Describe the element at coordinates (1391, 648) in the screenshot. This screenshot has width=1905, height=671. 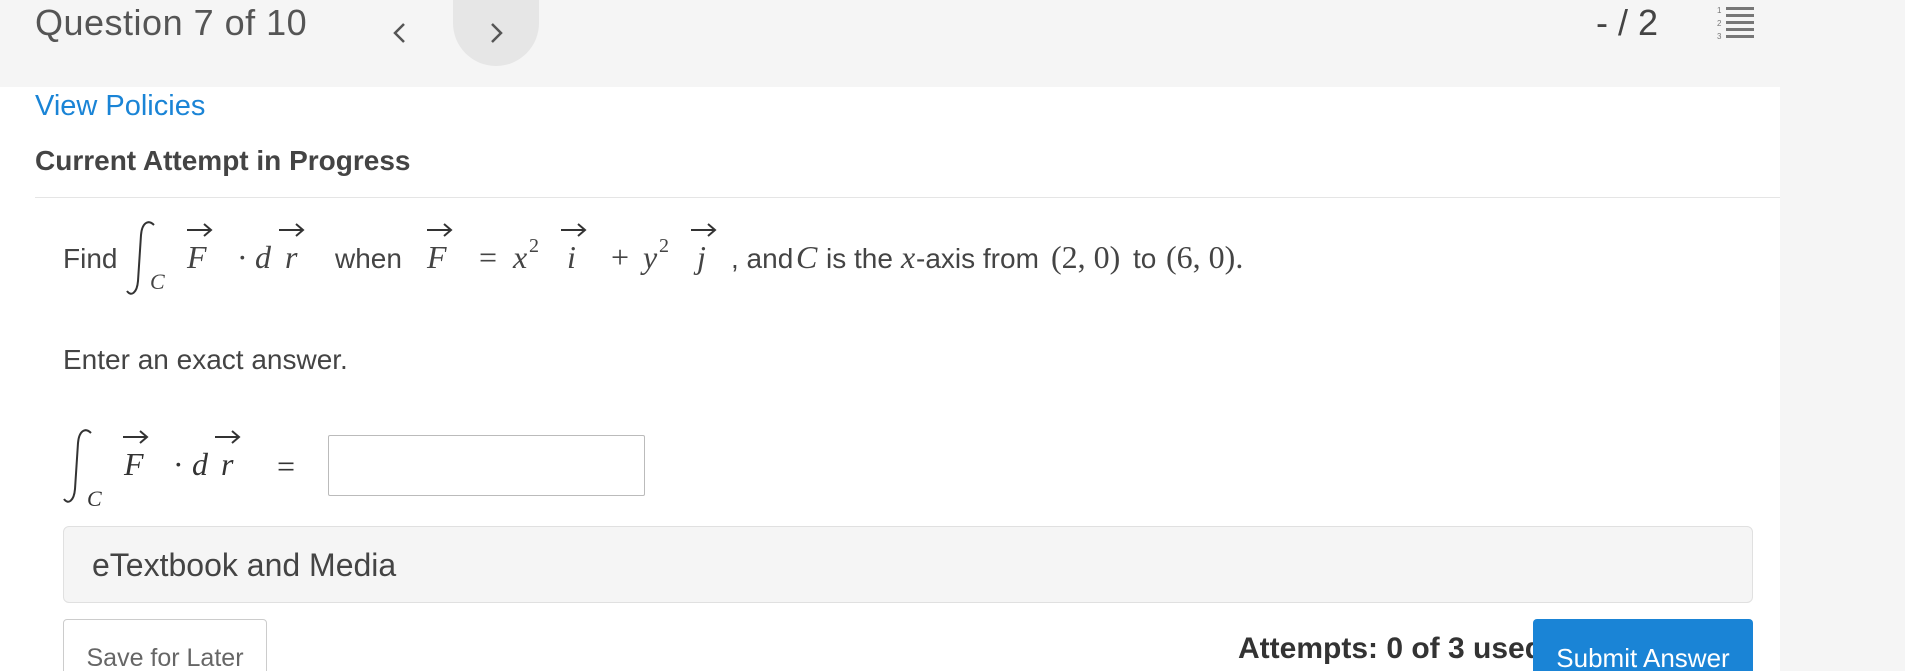
I see `attempts-counter: Attempts: 0 of 3 used` at that location.